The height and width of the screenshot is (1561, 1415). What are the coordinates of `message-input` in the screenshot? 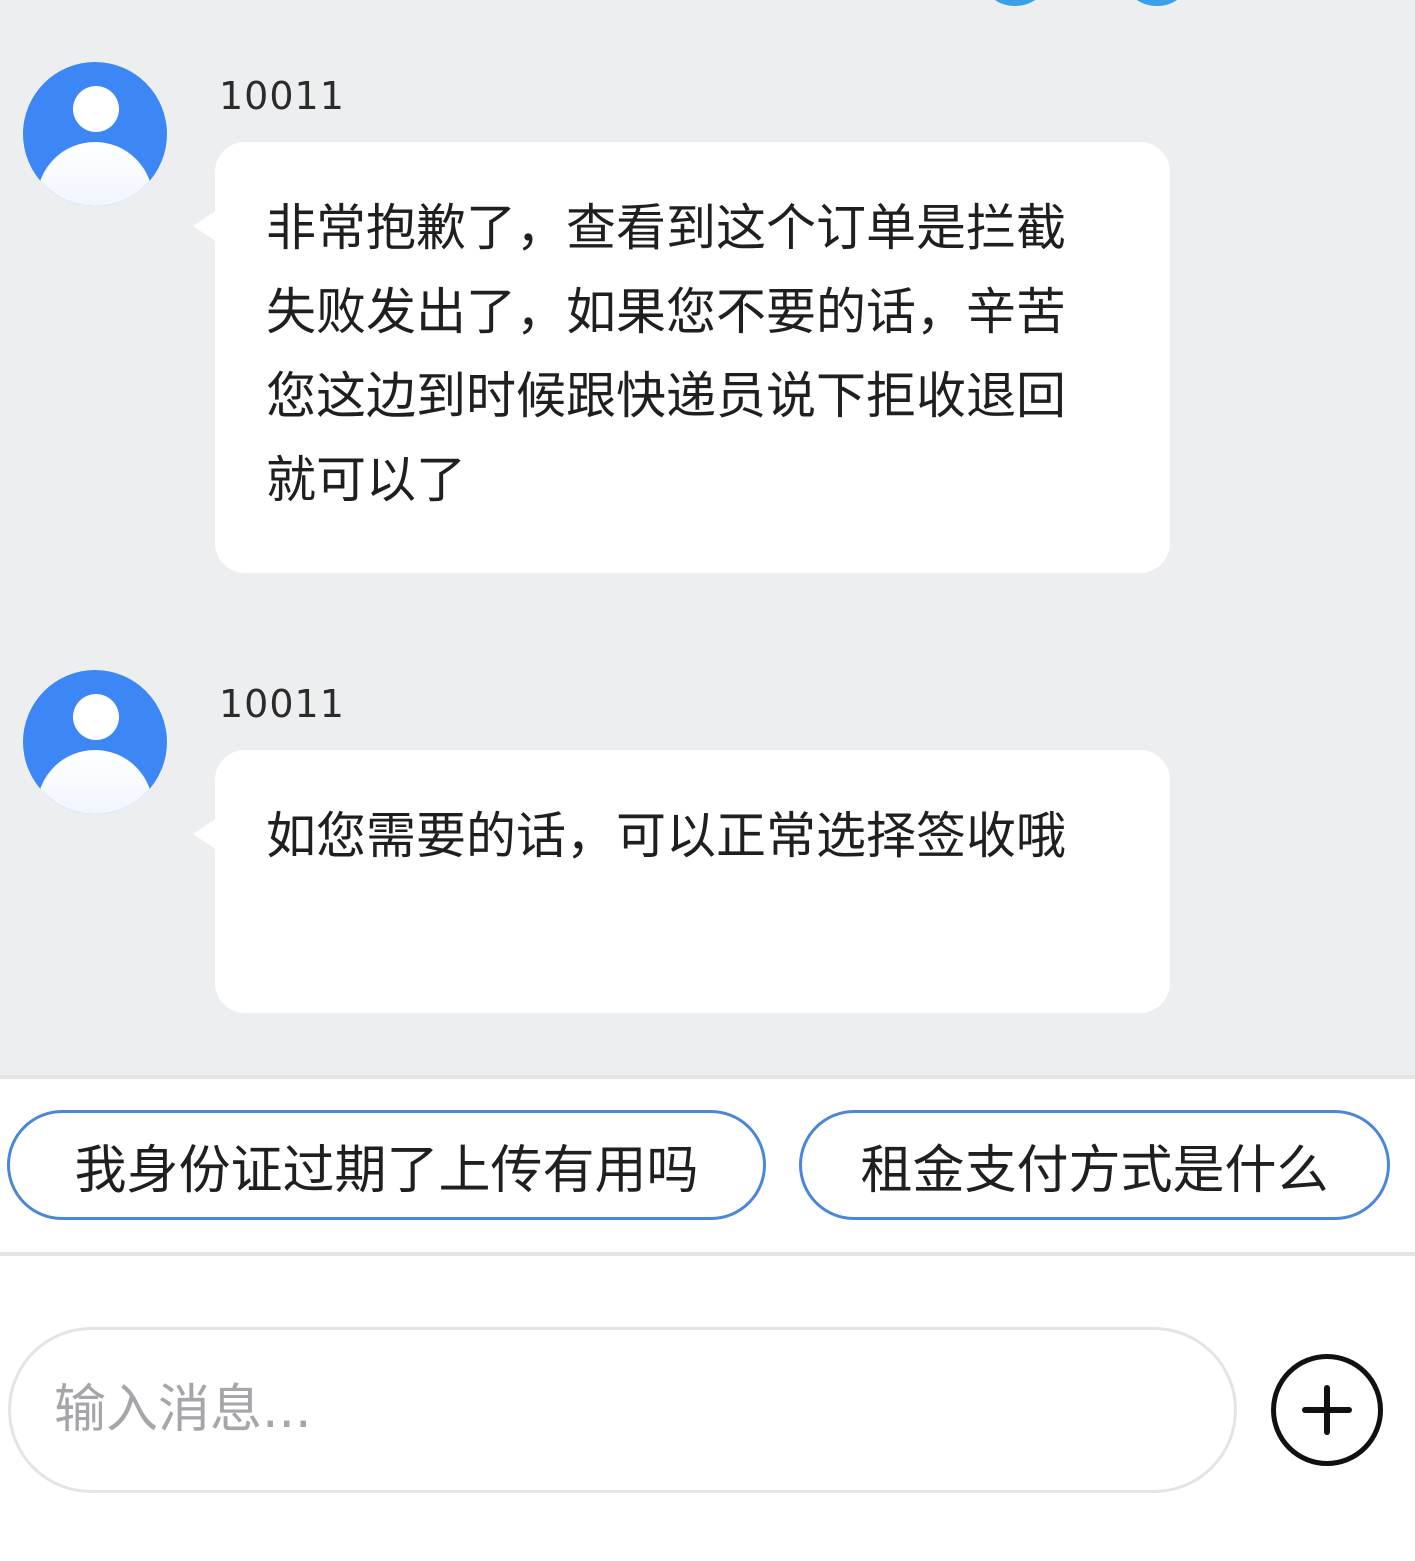 It's located at (622, 1410).